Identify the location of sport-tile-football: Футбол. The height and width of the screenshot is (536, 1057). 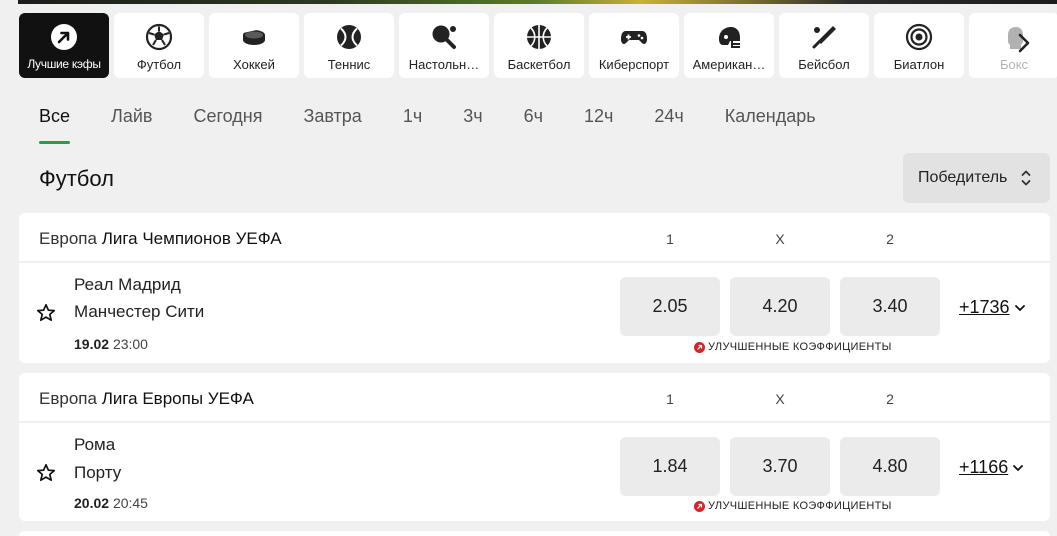
(159, 45).